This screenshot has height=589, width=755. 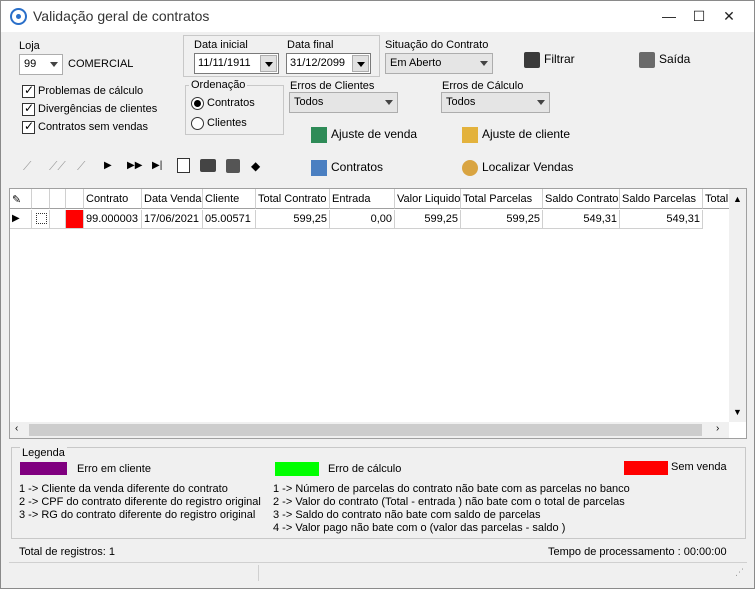 I want to click on folder-icon, so click(x=470, y=135).